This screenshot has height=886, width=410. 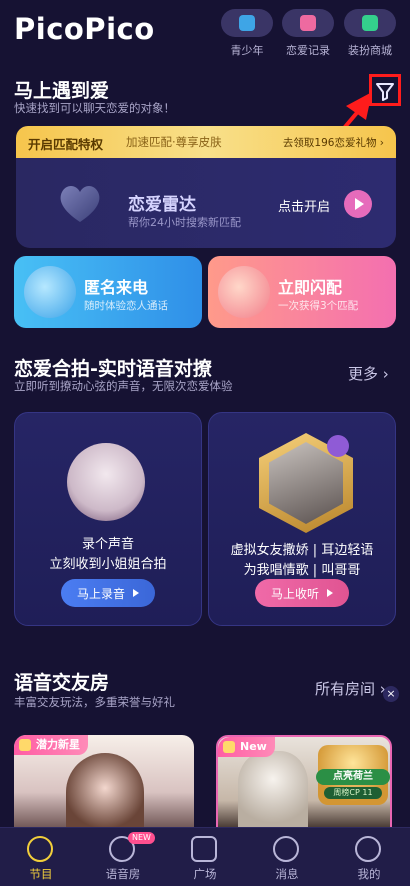 I want to click on teen-mode-button, so click(x=247, y=23).